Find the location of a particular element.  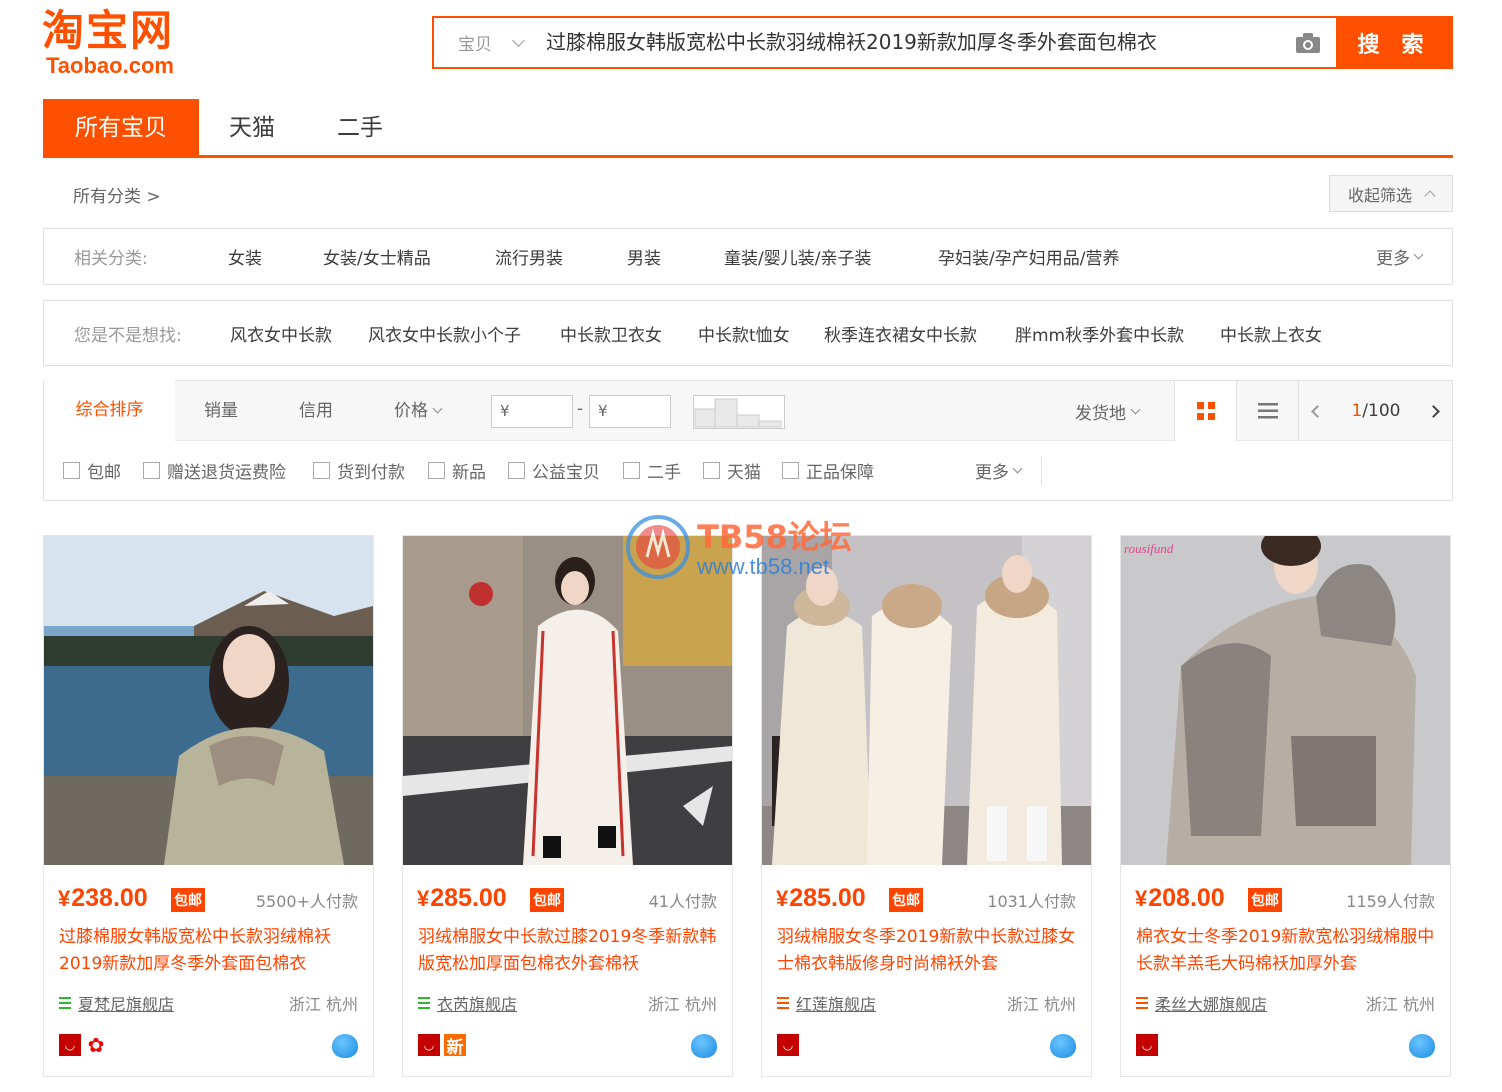

filter-second-hand: 二手 is located at coordinates (652, 470).